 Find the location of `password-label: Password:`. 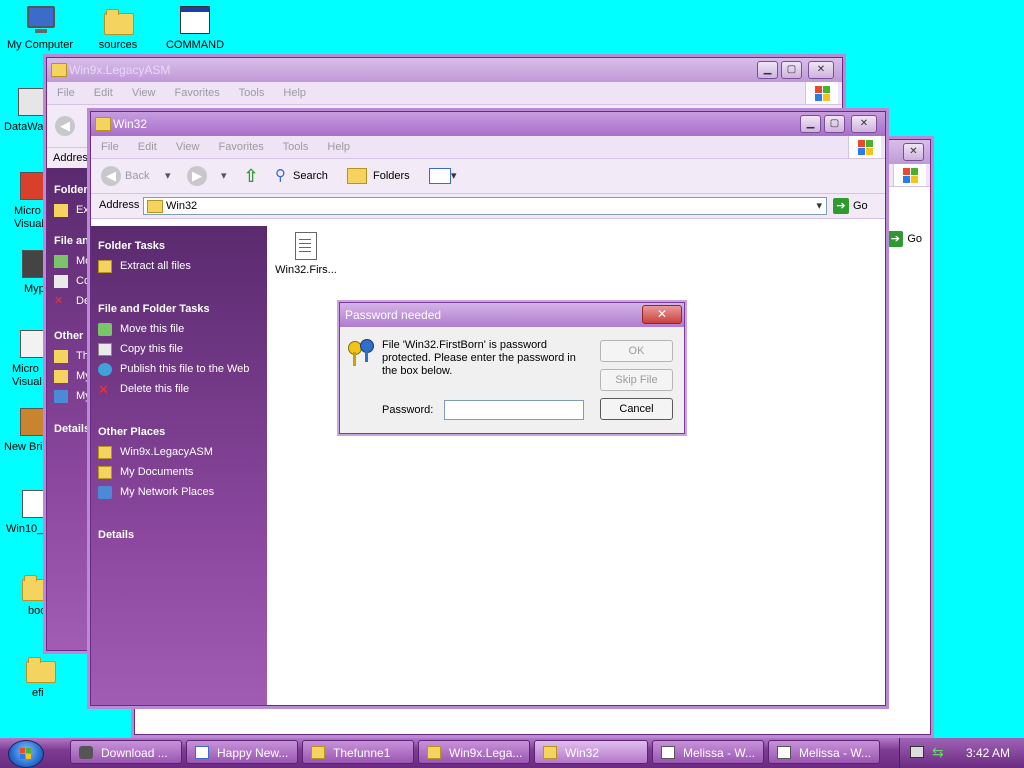

password-label: Password: is located at coordinates (408, 410).